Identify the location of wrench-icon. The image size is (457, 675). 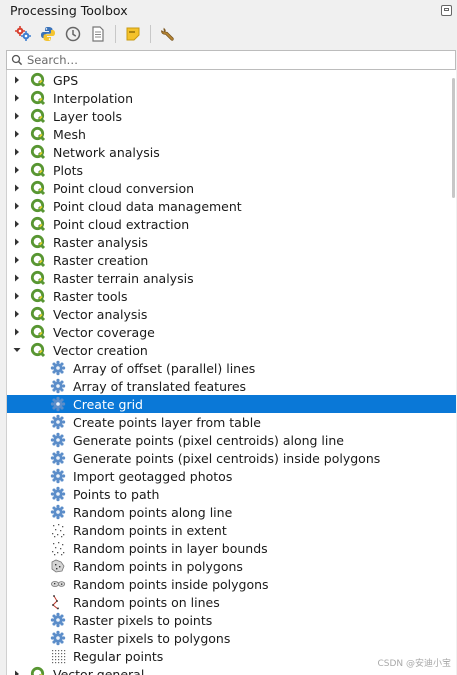
(167, 34).